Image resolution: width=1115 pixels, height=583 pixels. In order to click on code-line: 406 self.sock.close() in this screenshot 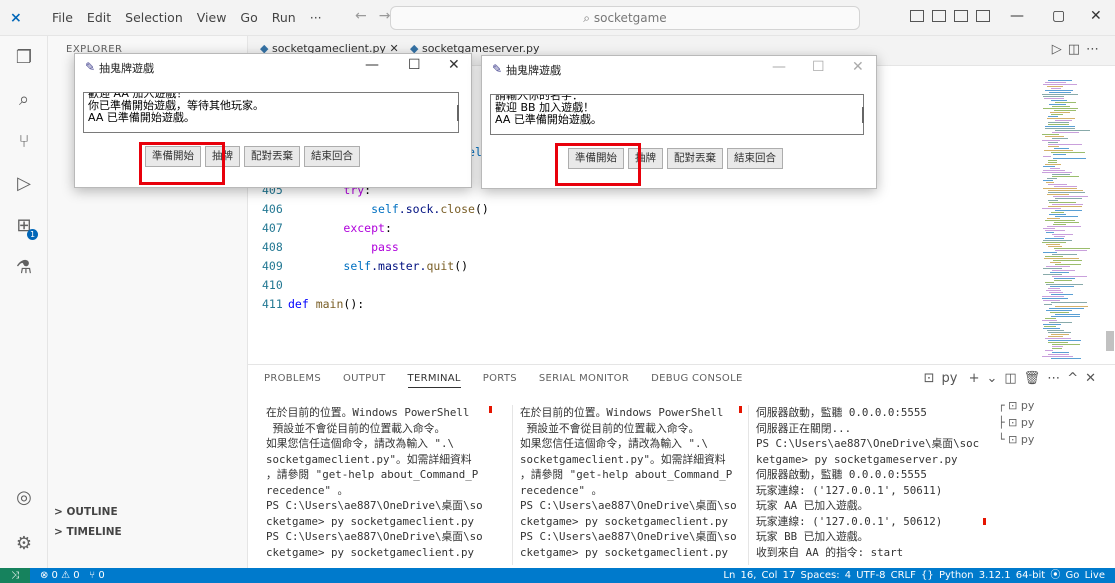, I will do `click(368, 209)`.